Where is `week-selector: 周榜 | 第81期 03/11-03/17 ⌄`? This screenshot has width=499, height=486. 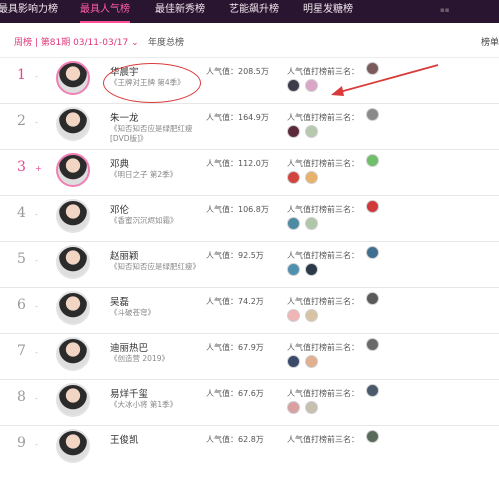 week-selector: 周榜 | 第81期 03/11-03/17 ⌄ is located at coordinates (76, 41).